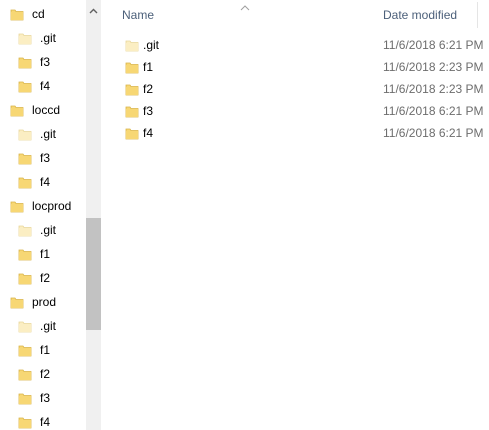 This screenshot has width=489, height=430. I want to click on column-header-date-modified: Date modified, so click(420, 15).